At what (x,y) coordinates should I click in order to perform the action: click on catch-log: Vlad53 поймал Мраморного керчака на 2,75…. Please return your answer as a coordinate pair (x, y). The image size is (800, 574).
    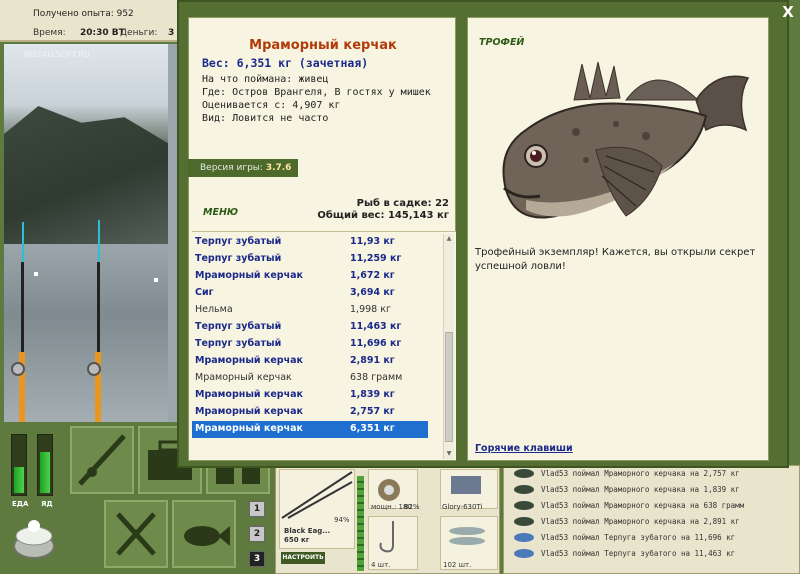
    Looking at the image, I should click on (651, 519).